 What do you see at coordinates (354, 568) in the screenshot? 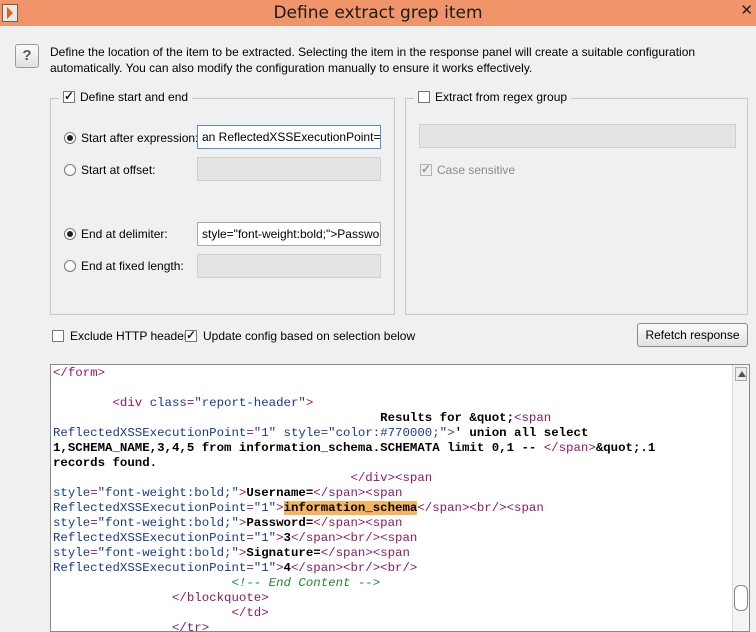
I see `response-token: </span><br/><br/>` at bounding box center [354, 568].